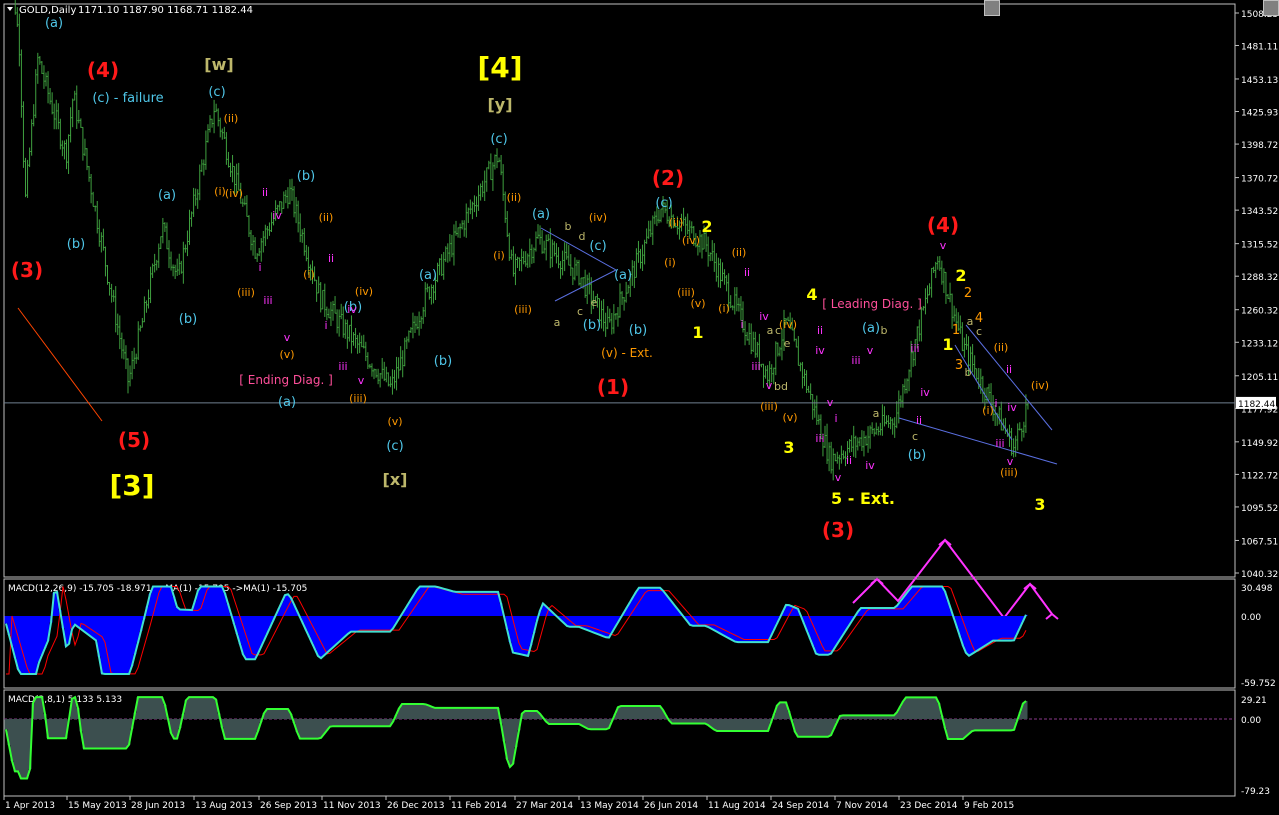 The width and height of the screenshot is (1279, 815). What do you see at coordinates (218, 64) in the screenshot?
I see `wave-label: [w]` at bounding box center [218, 64].